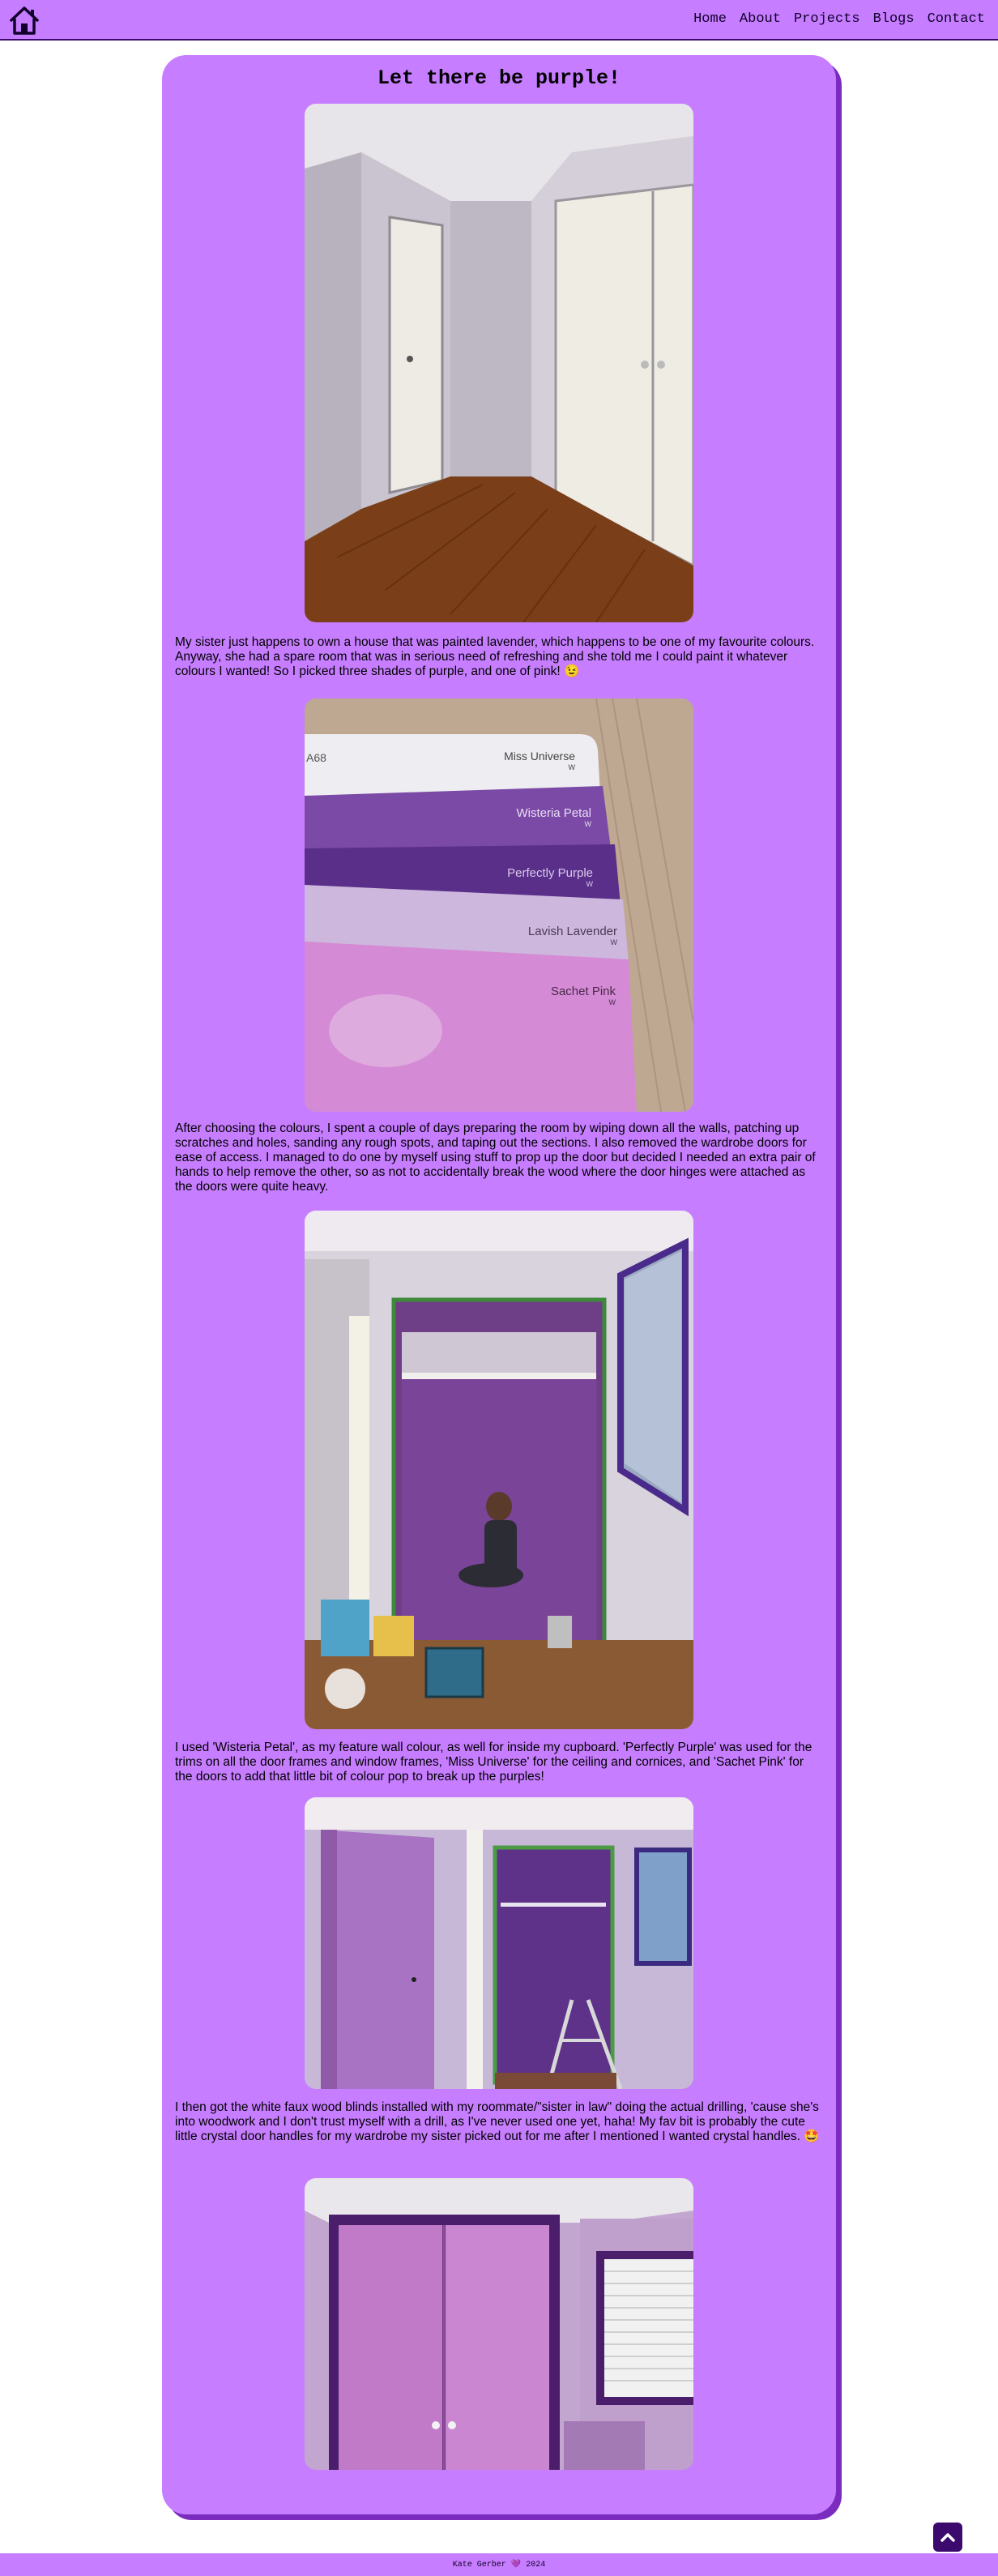 This screenshot has height=2576, width=998. What do you see at coordinates (572, 931) in the screenshot?
I see `swatch-lavish-lavender: Lavish Lavender` at bounding box center [572, 931].